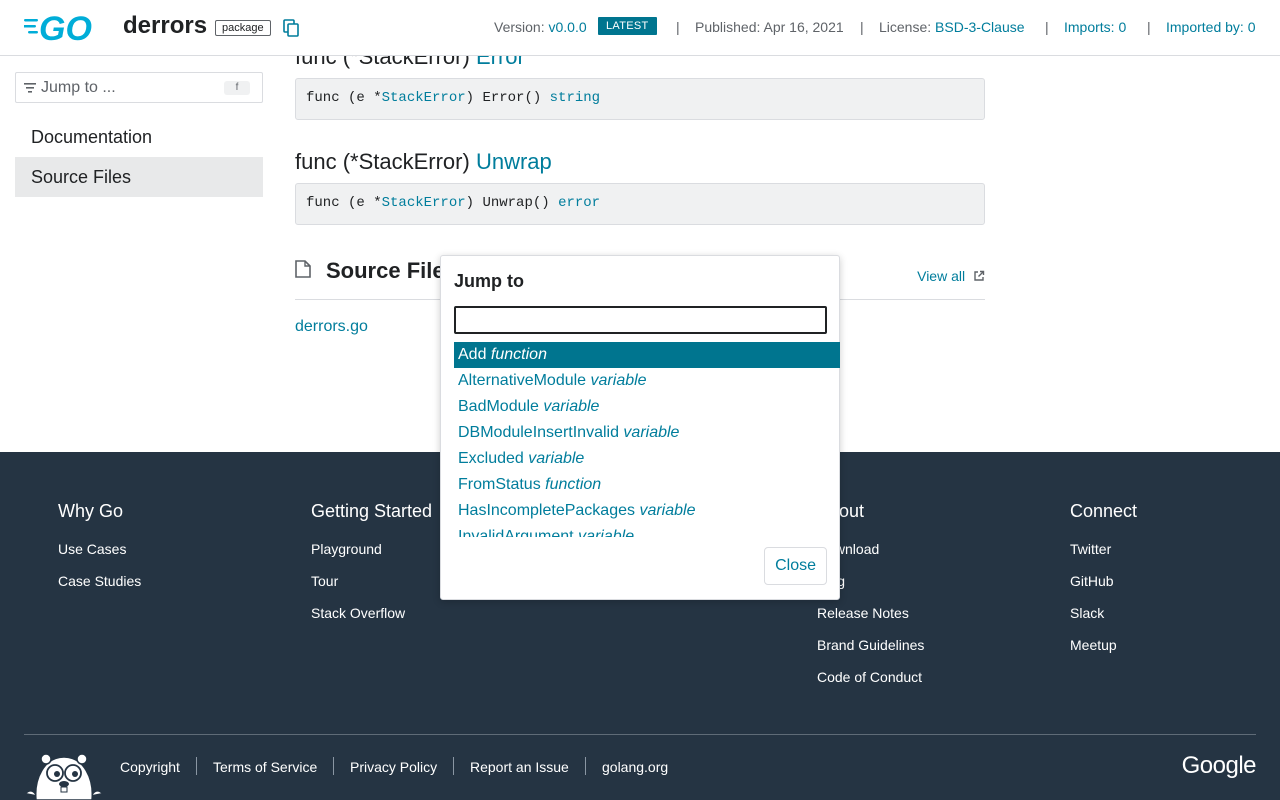 Image resolution: width=1280 pixels, height=800 pixels. I want to click on close-button: Close, so click(795, 566).